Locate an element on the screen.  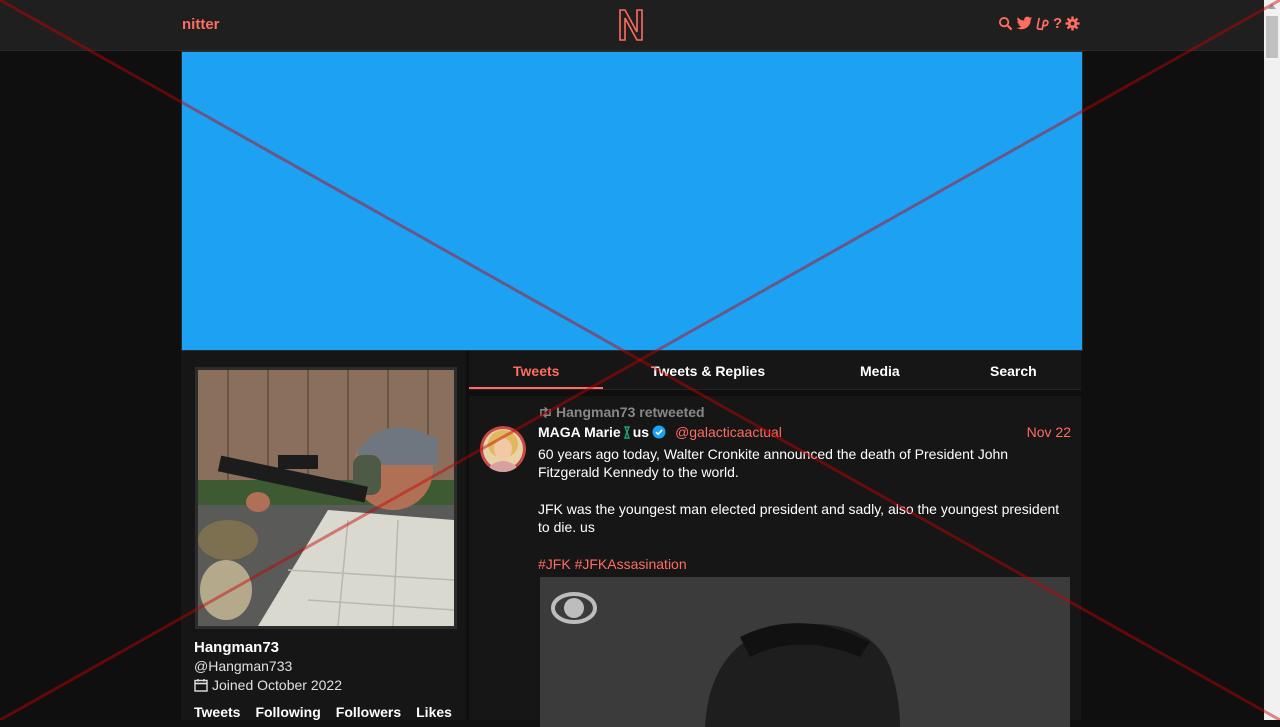
profile-username: @Hangman733 is located at coordinates (243, 666).